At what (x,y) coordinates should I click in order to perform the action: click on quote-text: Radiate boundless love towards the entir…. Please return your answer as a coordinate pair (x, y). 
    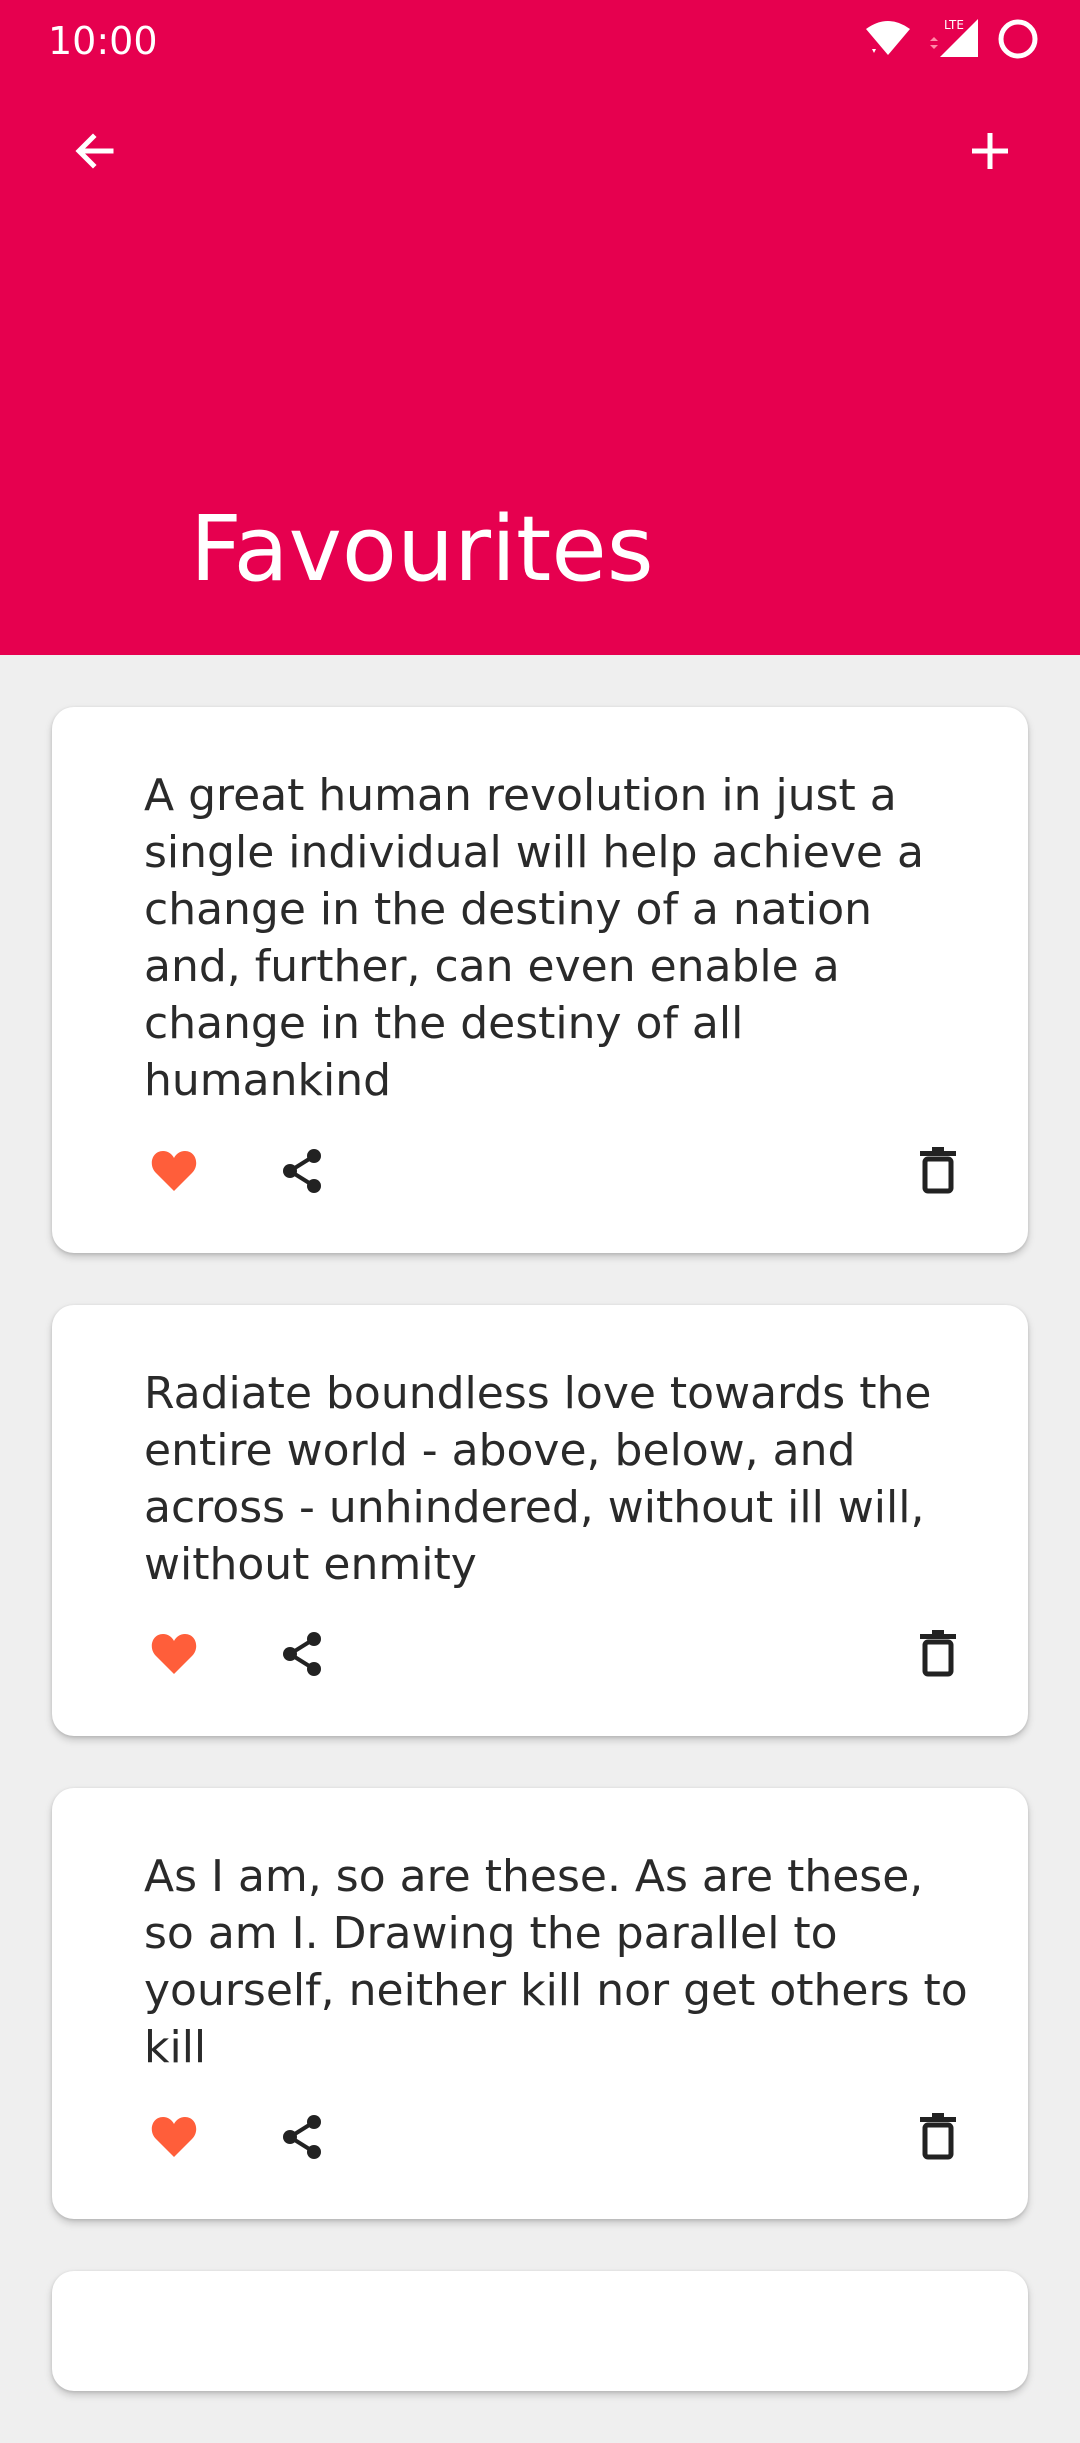
    Looking at the image, I should click on (538, 1479).